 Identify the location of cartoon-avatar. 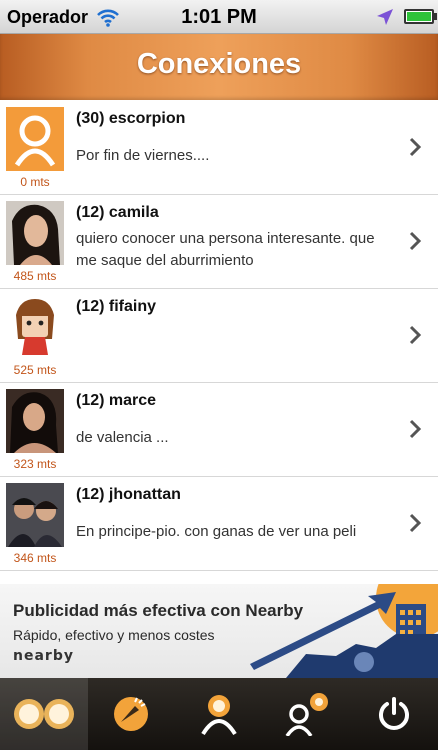
(35, 327).